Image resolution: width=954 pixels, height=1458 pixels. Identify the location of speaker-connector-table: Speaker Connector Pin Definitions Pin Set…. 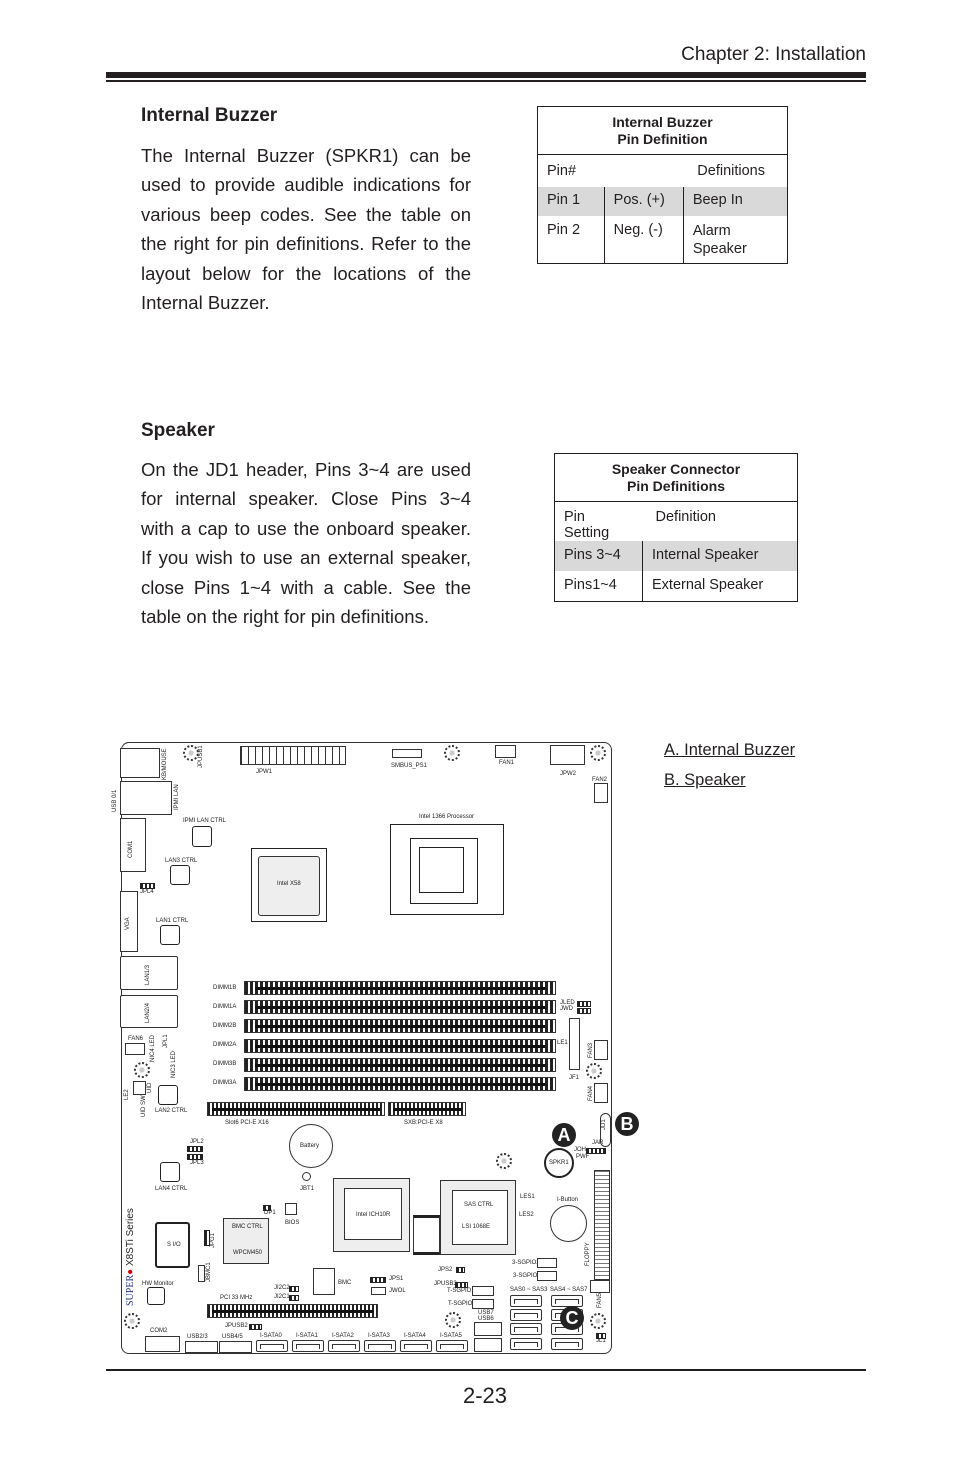
(676, 527).